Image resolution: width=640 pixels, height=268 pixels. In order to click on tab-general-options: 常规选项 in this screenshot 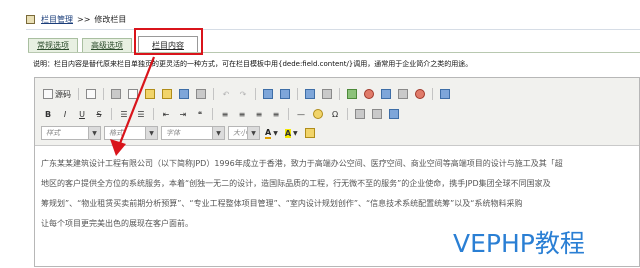, I will do `click(53, 45)`.